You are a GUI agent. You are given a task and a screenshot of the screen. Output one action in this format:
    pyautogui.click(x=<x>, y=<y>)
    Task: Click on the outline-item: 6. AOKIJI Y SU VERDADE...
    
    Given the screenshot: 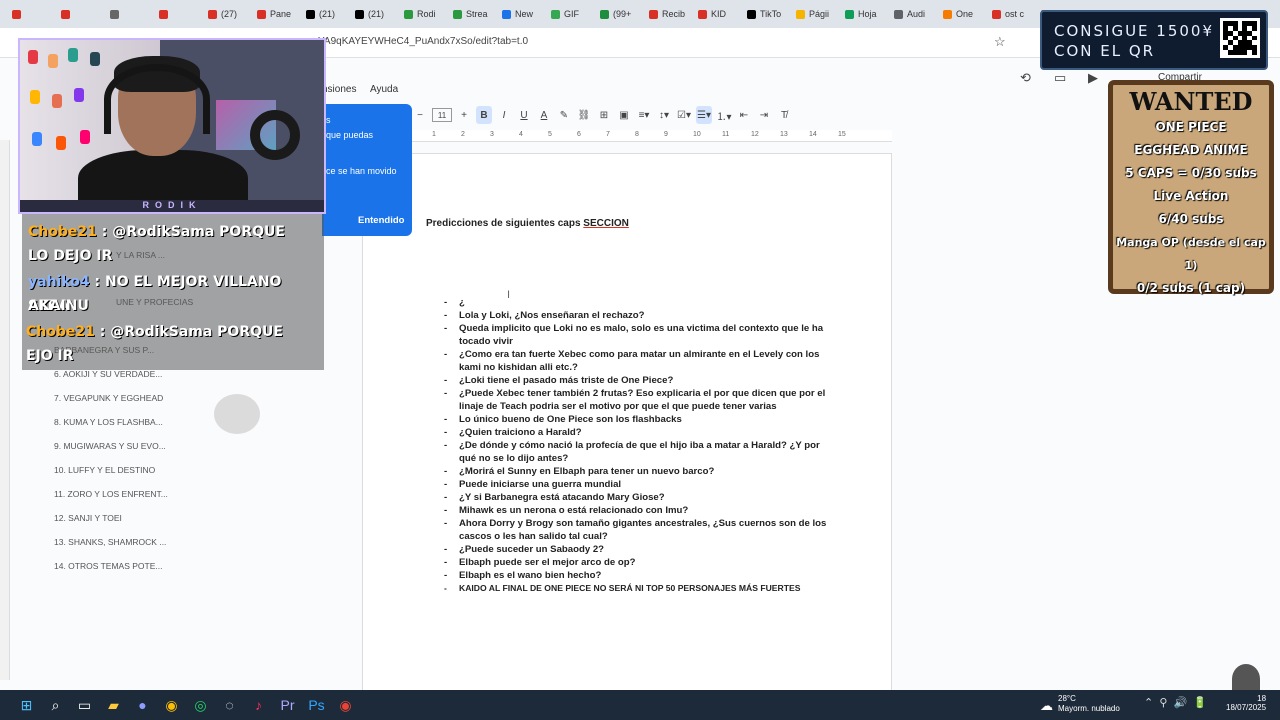 What is the action you would take?
    pyautogui.click(x=108, y=374)
    